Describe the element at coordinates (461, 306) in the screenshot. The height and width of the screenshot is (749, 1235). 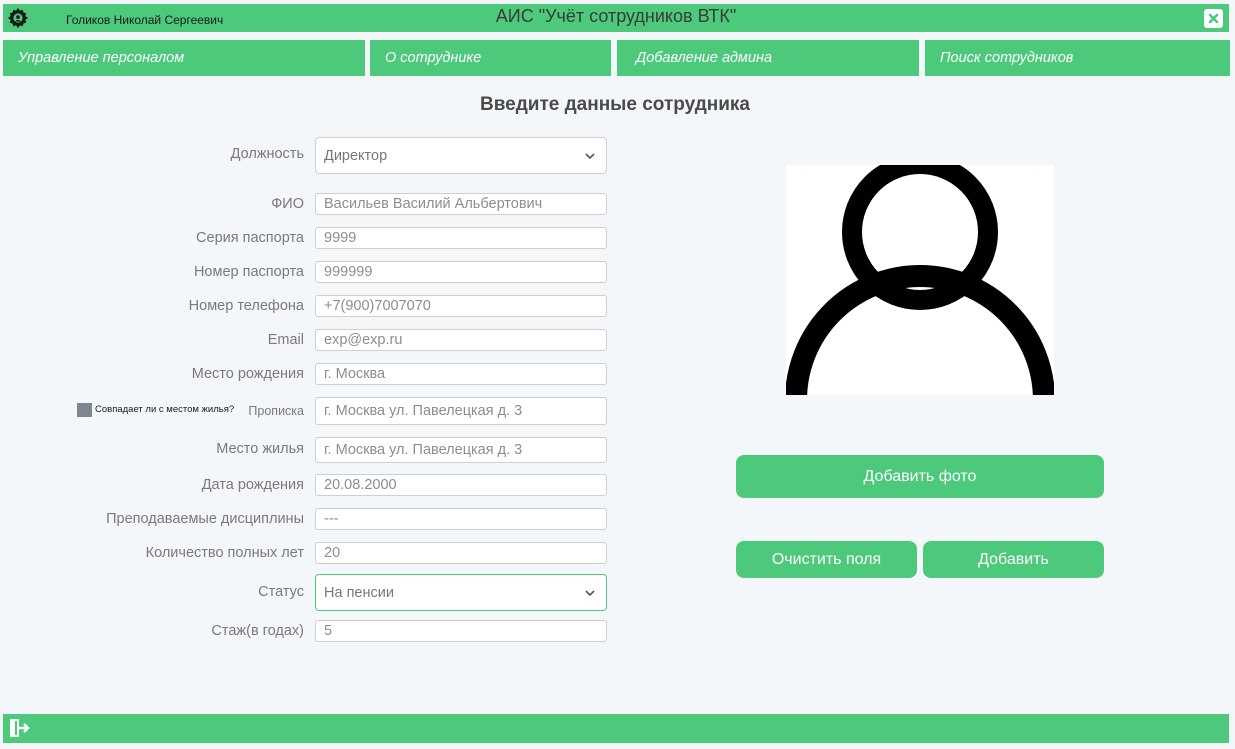
I see `phone-field: +7(900)7007070` at that location.